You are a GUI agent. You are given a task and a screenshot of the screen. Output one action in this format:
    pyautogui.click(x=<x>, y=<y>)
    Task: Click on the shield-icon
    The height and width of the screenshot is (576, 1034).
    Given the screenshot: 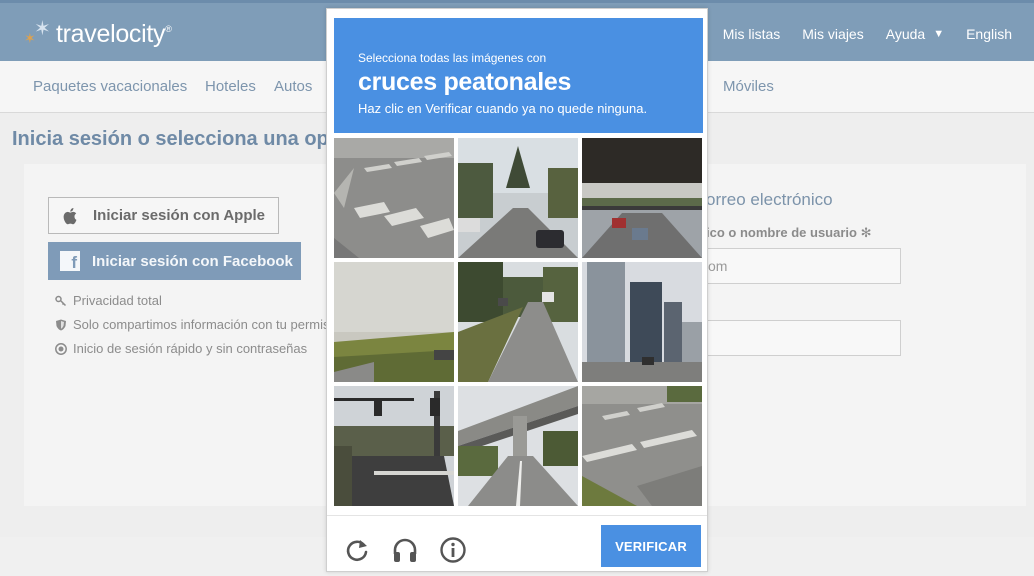 What is the action you would take?
    pyautogui.click(x=61, y=324)
    